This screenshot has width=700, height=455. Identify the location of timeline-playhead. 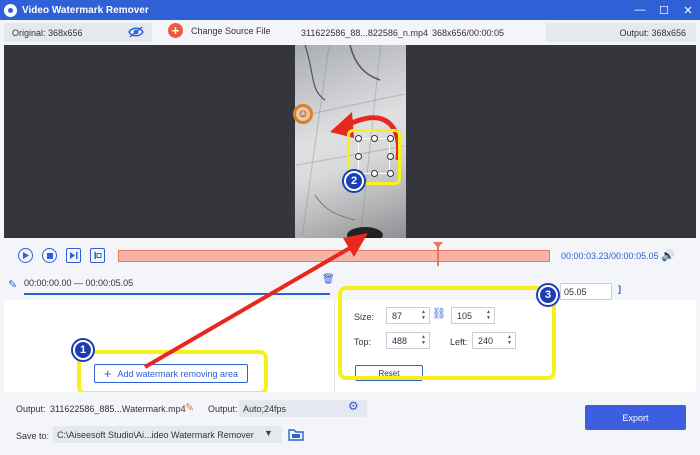
(437, 254).